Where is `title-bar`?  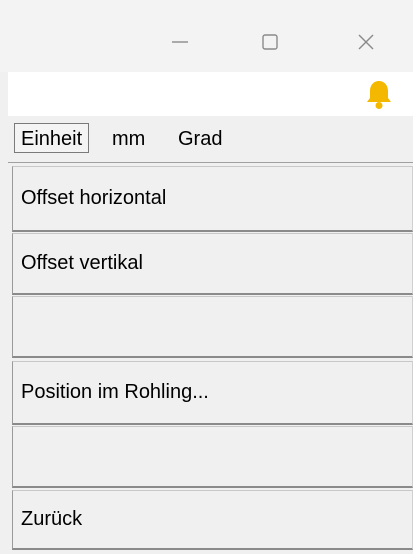
title-bar is located at coordinates (206, 36).